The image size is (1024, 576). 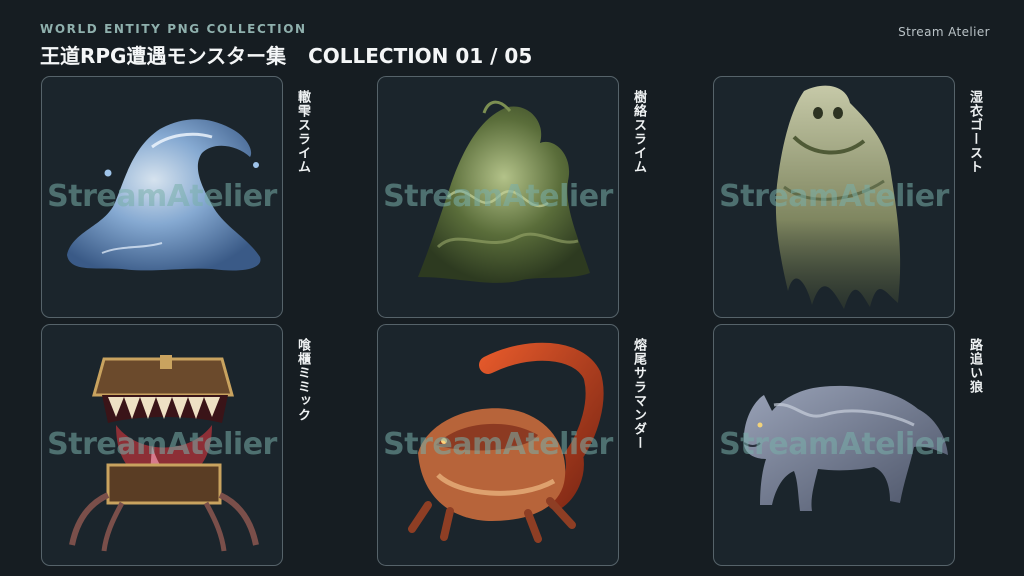 What do you see at coordinates (302, 132) in the screenshot?
I see `monster-label: 轍雫スライム` at bounding box center [302, 132].